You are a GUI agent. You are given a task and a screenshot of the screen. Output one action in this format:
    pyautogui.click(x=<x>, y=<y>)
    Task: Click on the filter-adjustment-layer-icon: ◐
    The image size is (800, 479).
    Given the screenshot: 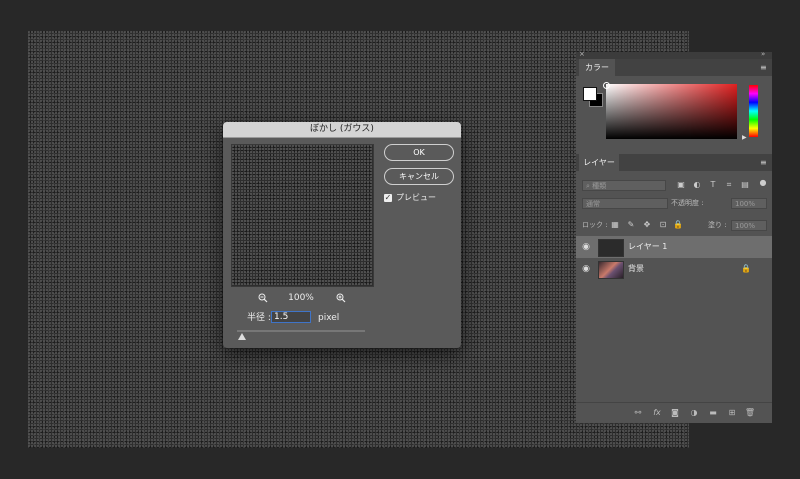 What is the action you would take?
    pyautogui.click(x=697, y=185)
    